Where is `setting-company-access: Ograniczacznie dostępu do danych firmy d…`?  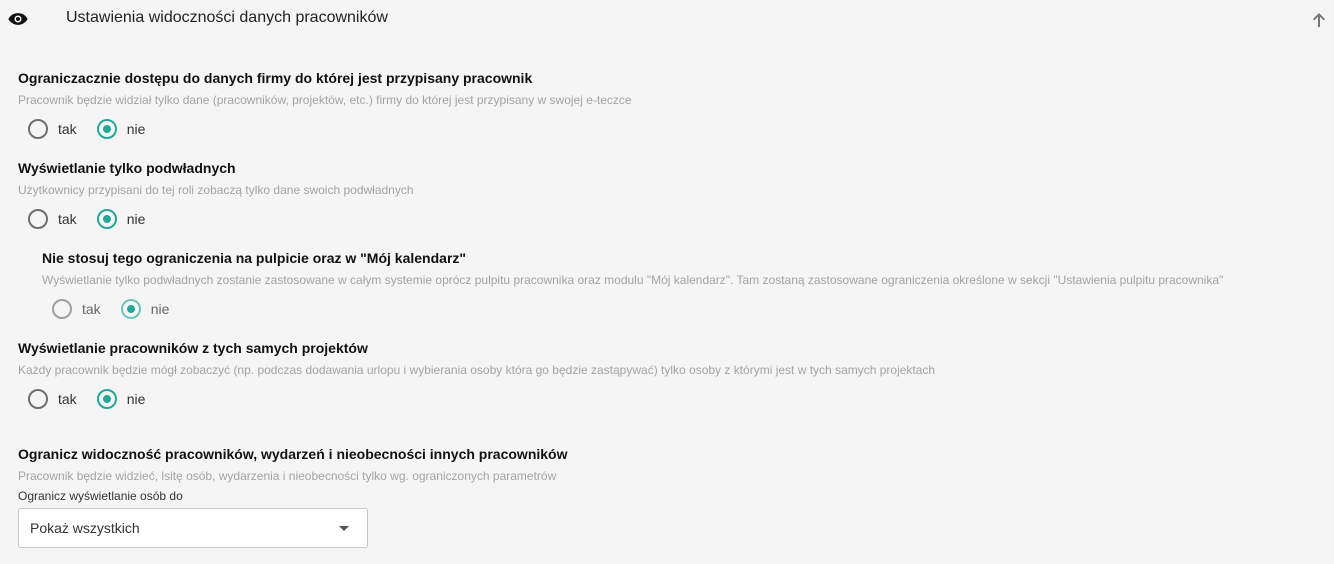
setting-company-access: Ograniczacznie dostępu do danych firmy d… is located at coordinates (325, 104).